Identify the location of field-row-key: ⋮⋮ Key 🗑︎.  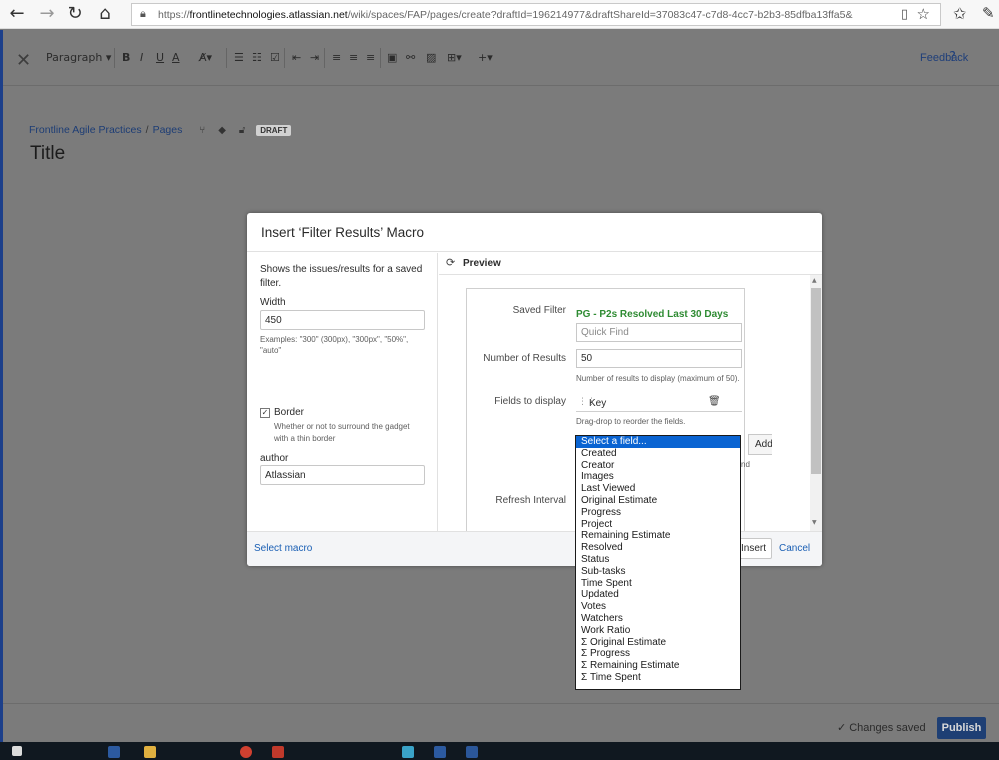
(659, 403).